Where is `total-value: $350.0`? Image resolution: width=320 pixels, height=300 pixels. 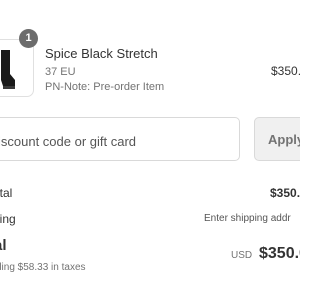
total-value: $350.0 is located at coordinates (279, 253).